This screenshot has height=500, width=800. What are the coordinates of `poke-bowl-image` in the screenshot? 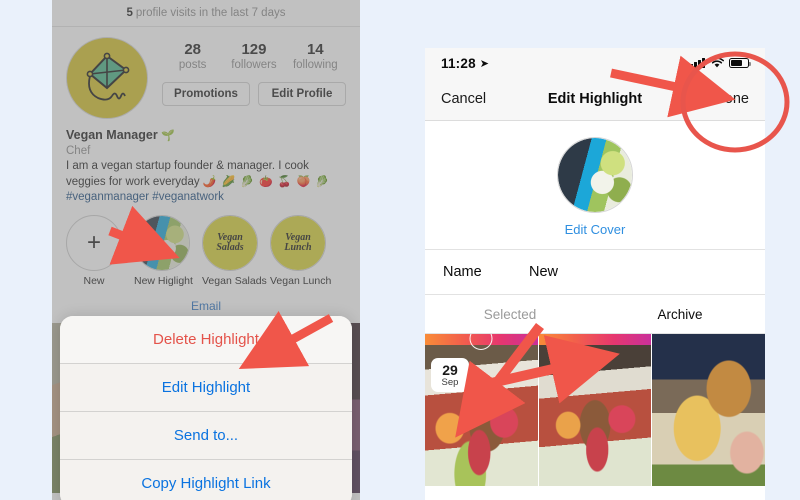 It's located at (481, 410).